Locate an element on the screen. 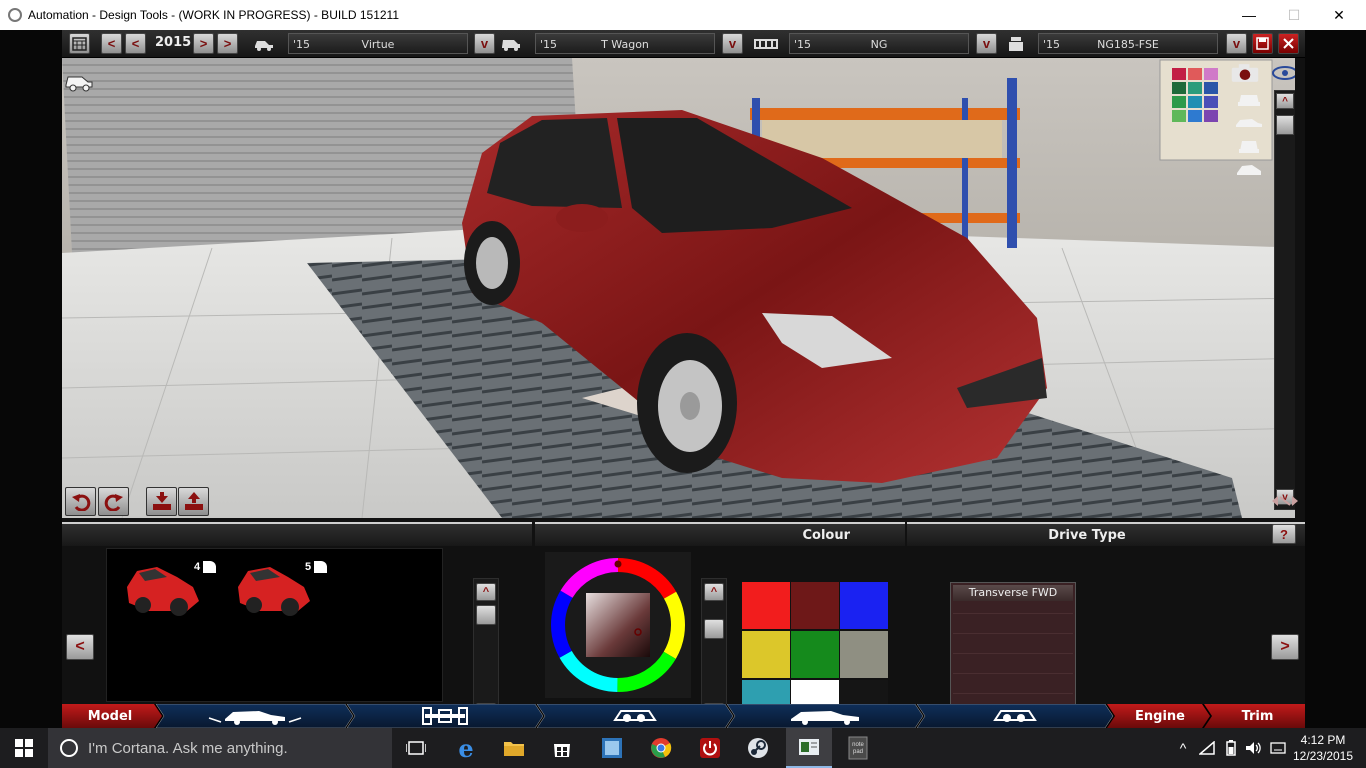 The image size is (1366, 768). zoom-up-button: ^ is located at coordinates (1285, 101).